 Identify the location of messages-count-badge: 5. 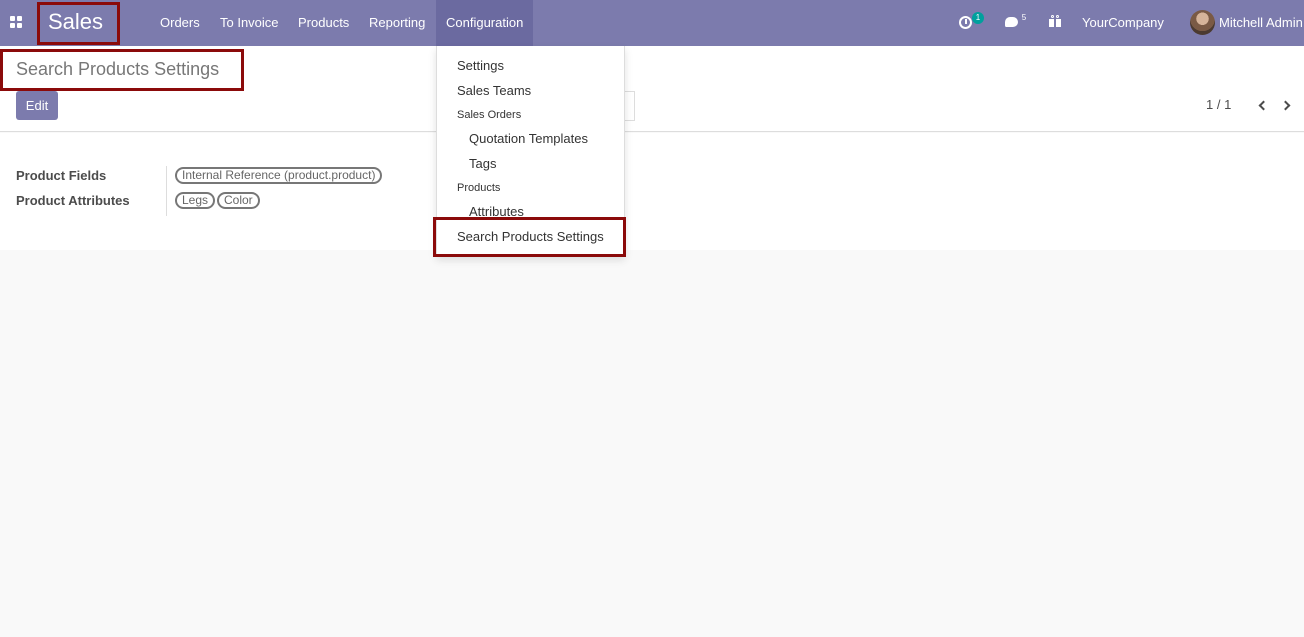
(1024, 17).